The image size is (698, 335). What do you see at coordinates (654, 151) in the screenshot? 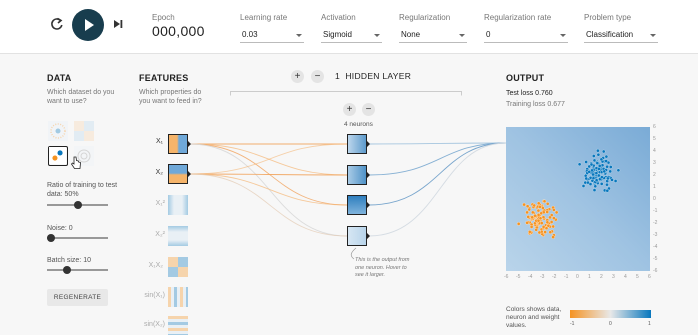
I see `y-axis-tick: 4` at bounding box center [654, 151].